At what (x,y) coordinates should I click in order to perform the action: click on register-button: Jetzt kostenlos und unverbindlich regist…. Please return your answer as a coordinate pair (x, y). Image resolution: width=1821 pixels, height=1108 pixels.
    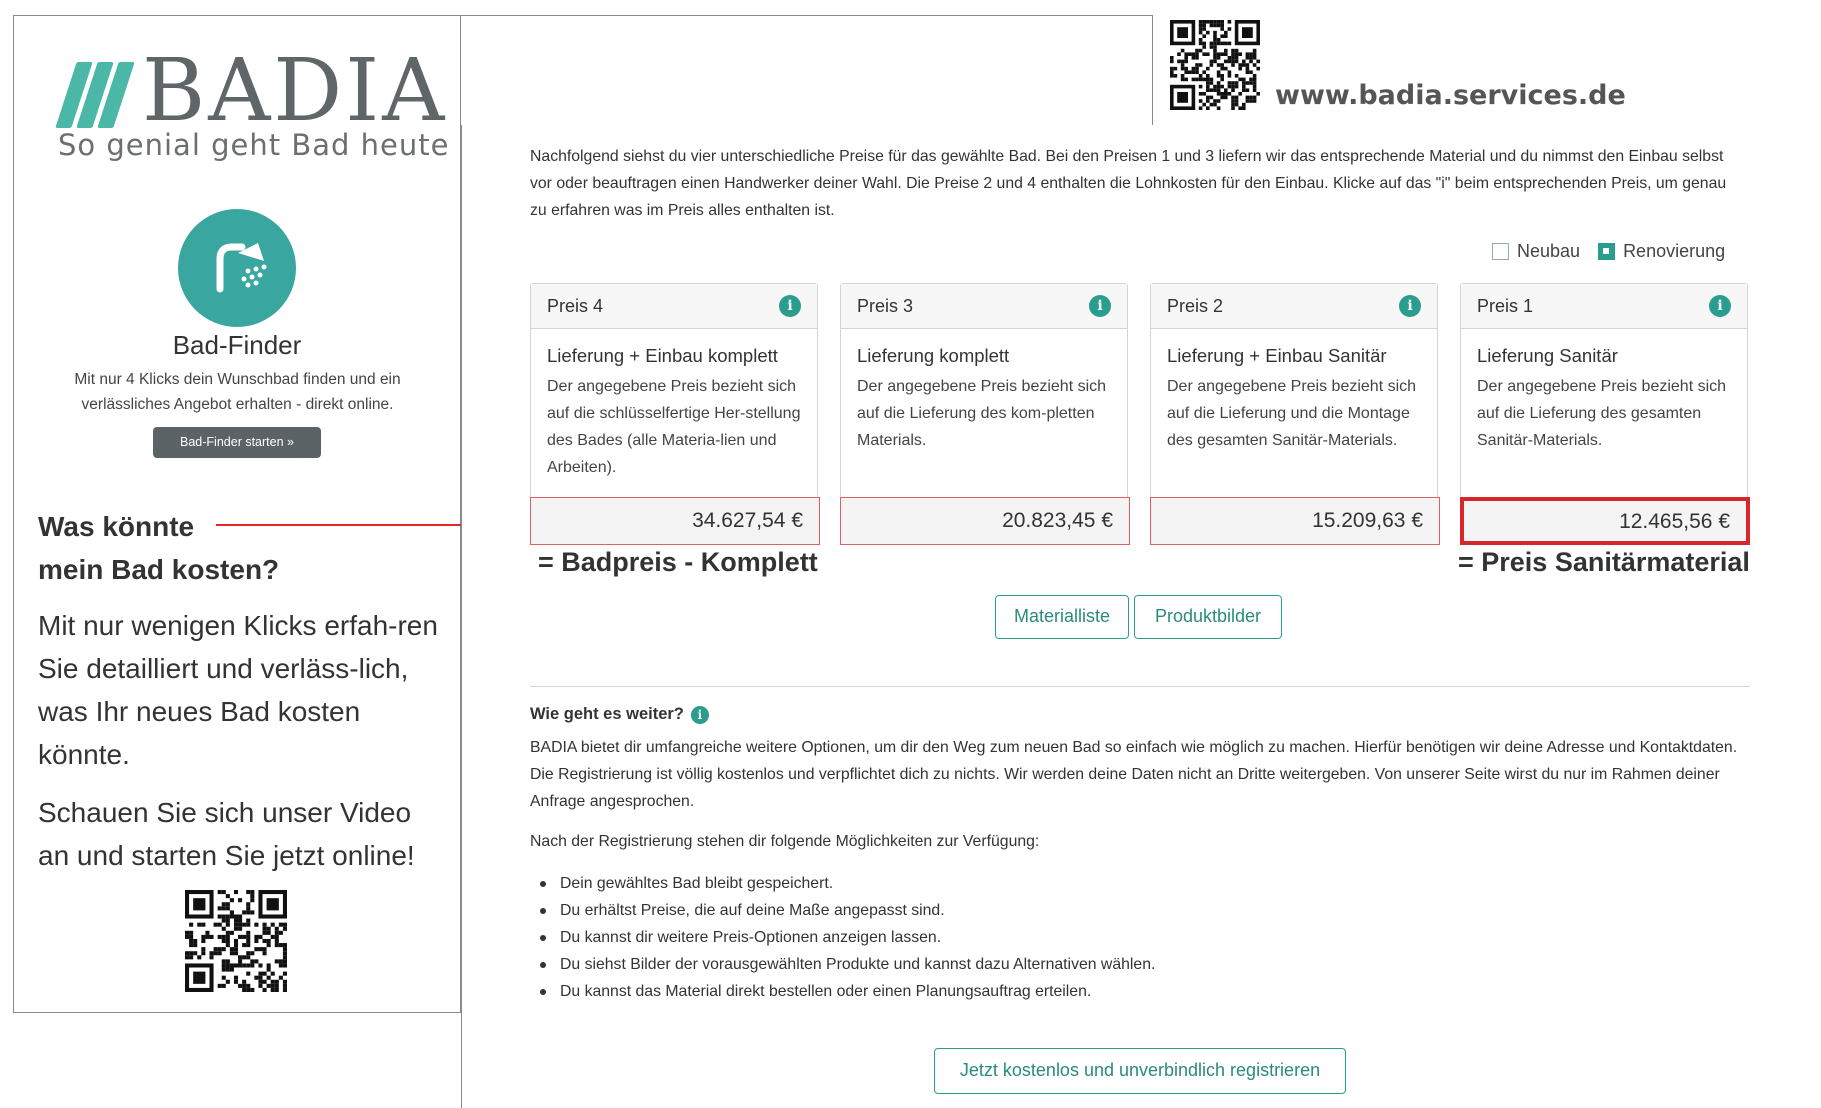
    Looking at the image, I should click on (1140, 1071).